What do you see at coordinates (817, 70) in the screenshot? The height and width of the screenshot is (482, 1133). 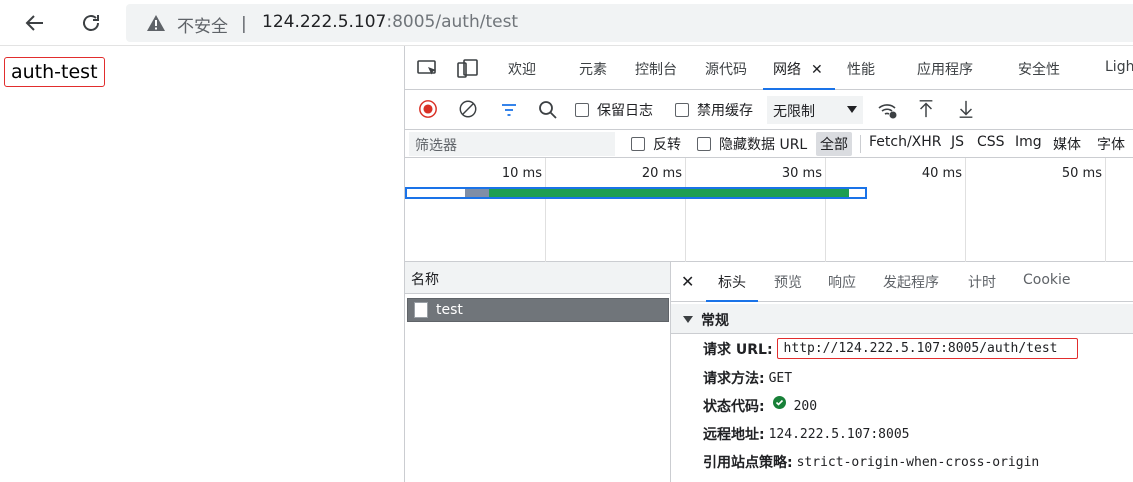 I see `close-tab-icon: ✕` at bounding box center [817, 70].